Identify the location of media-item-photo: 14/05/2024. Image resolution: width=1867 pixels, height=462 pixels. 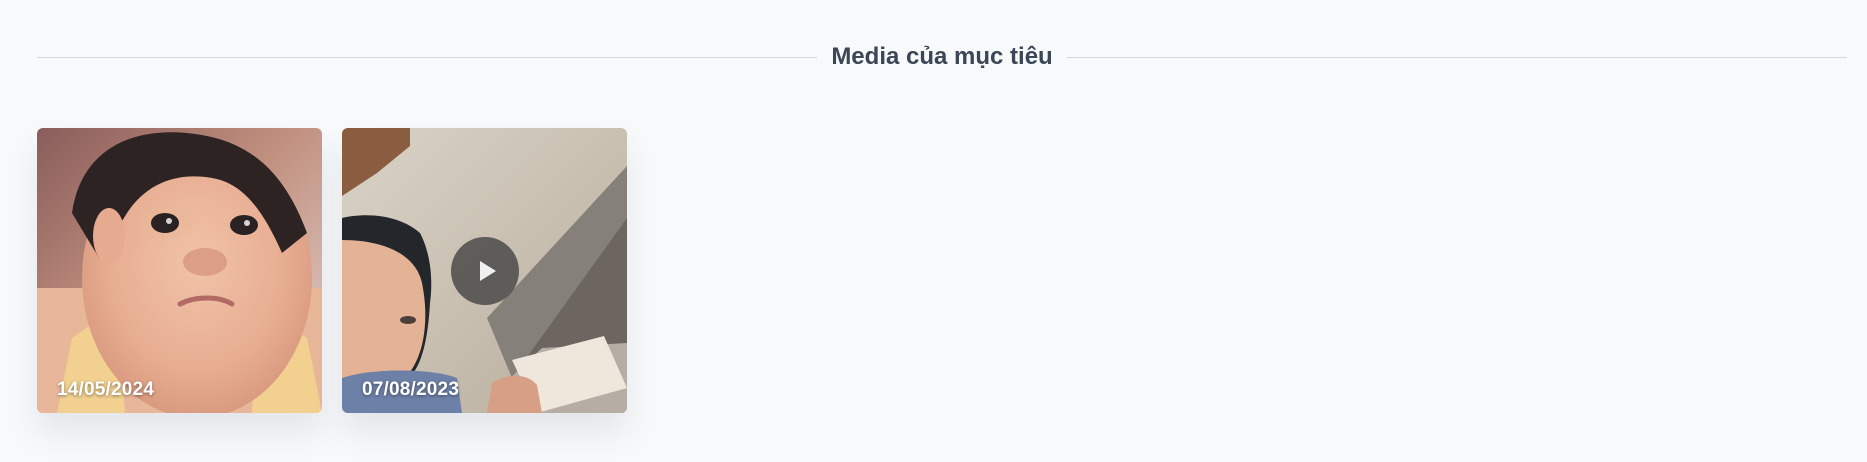
(179, 270).